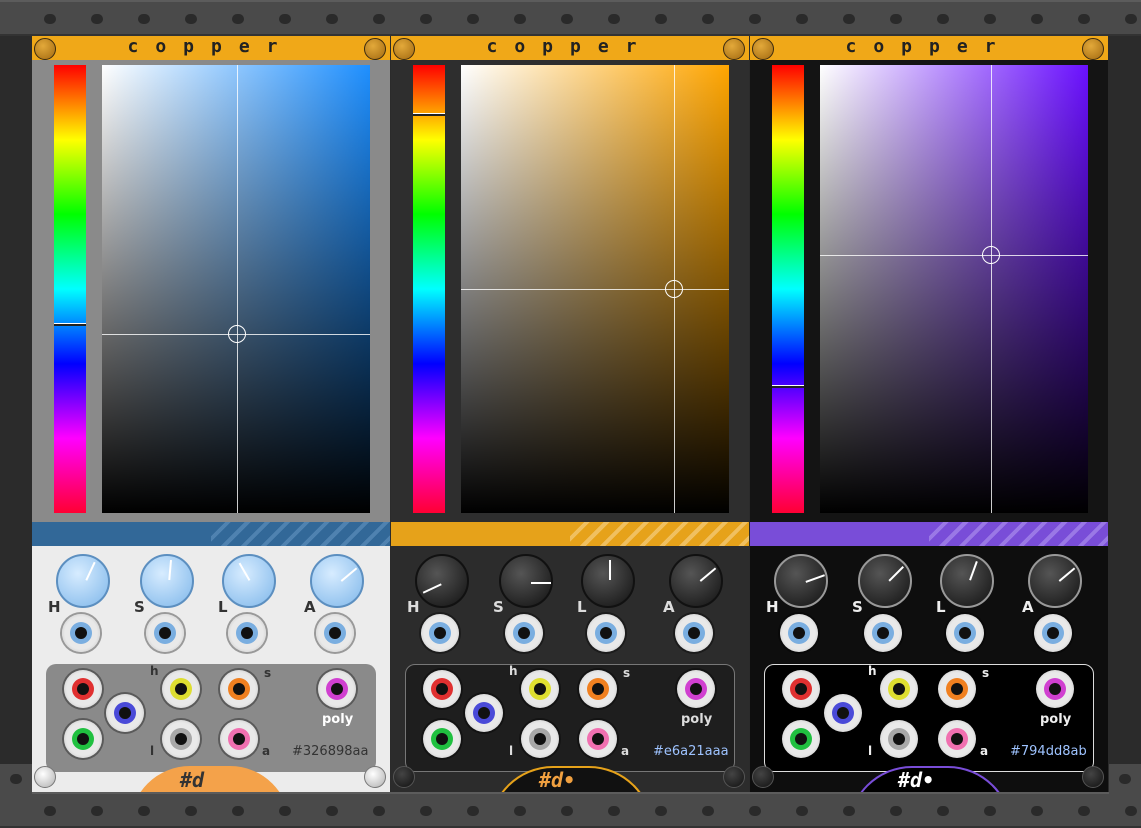  I want to click on knob-label-s: S, so click(498, 607).